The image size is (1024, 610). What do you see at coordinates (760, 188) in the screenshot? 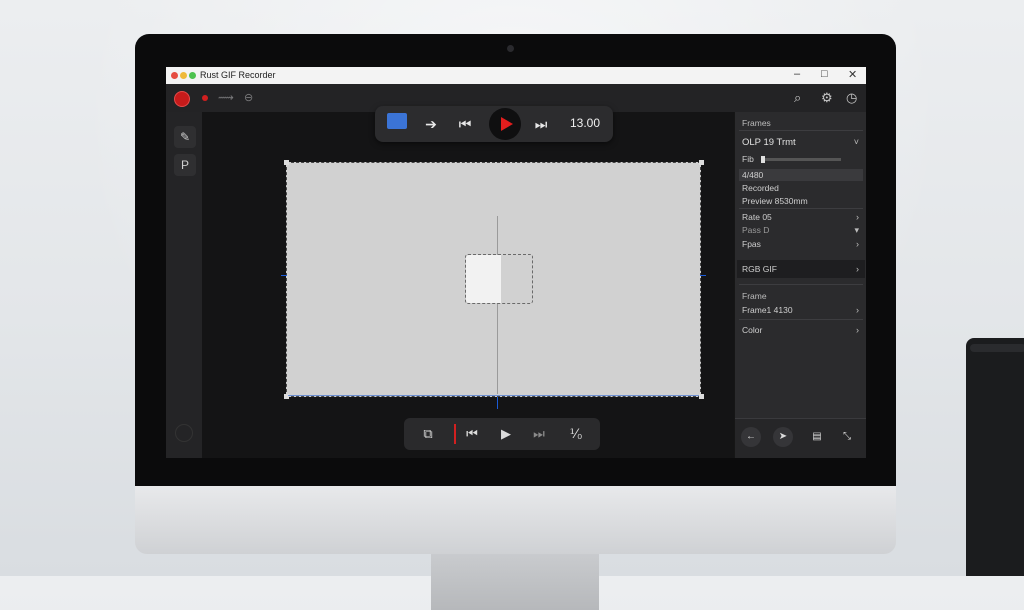
I see `list-item: Recorded` at bounding box center [760, 188].